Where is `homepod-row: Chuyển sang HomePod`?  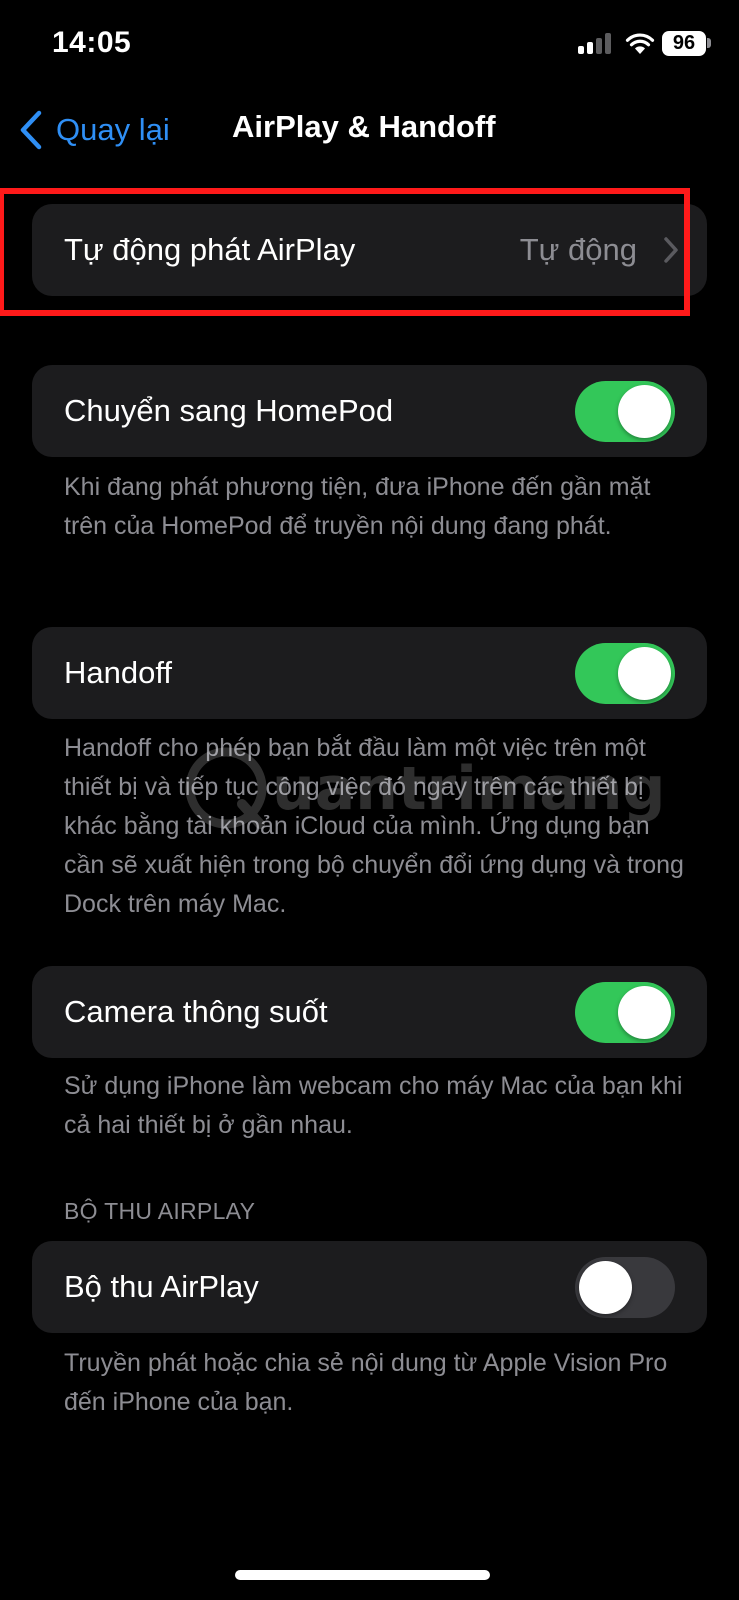
homepod-row: Chuyển sang HomePod is located at coordinates (369, 411).